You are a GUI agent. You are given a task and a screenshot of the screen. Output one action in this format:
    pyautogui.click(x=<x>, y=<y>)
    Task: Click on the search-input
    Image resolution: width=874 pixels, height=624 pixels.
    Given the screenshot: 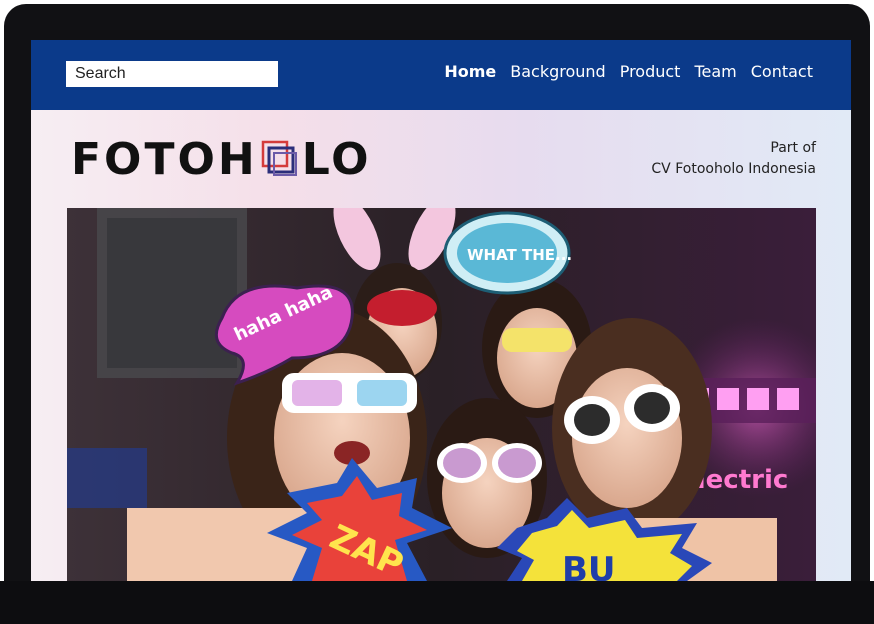 What is the action you would take?
    pyautogui.click(x=172, y=74)
    